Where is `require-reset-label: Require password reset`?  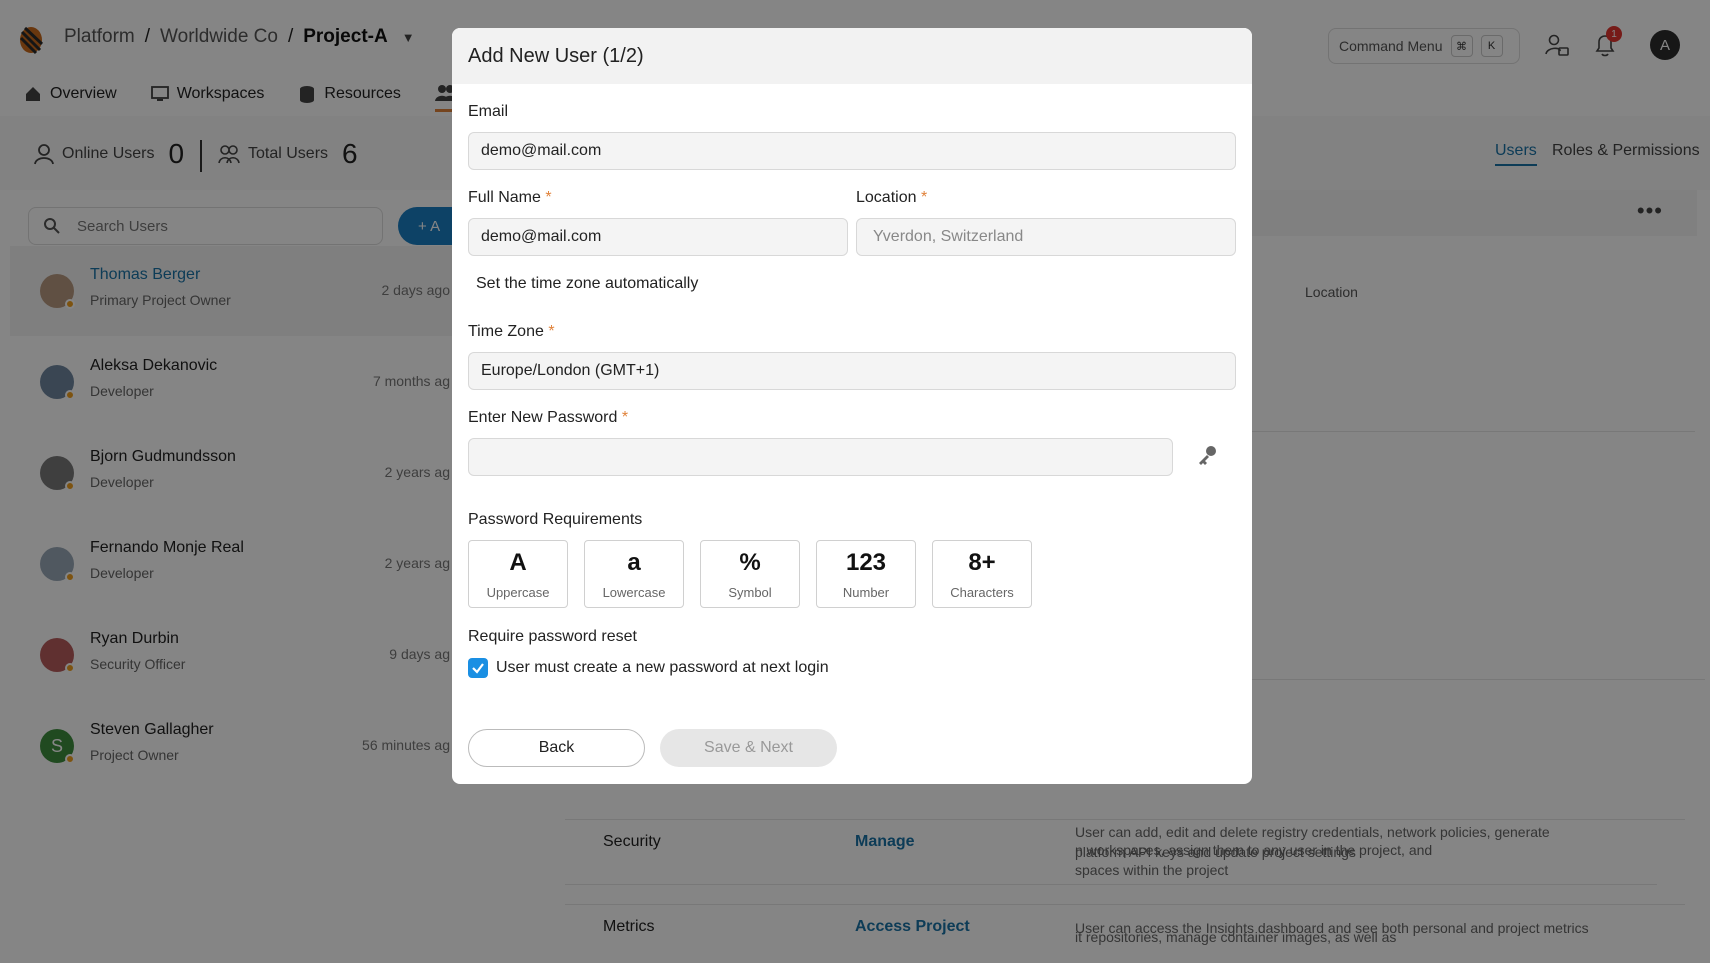 require-reset-label: Require password reset is located at coordinates (552, 636).